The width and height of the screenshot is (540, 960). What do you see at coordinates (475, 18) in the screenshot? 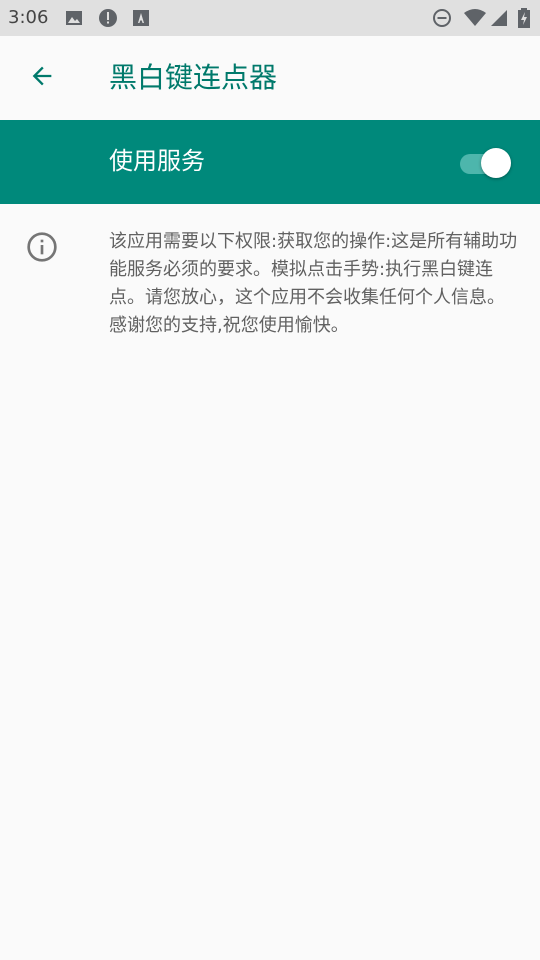
I see `wifi-icon` at bounding box center [475, 18].